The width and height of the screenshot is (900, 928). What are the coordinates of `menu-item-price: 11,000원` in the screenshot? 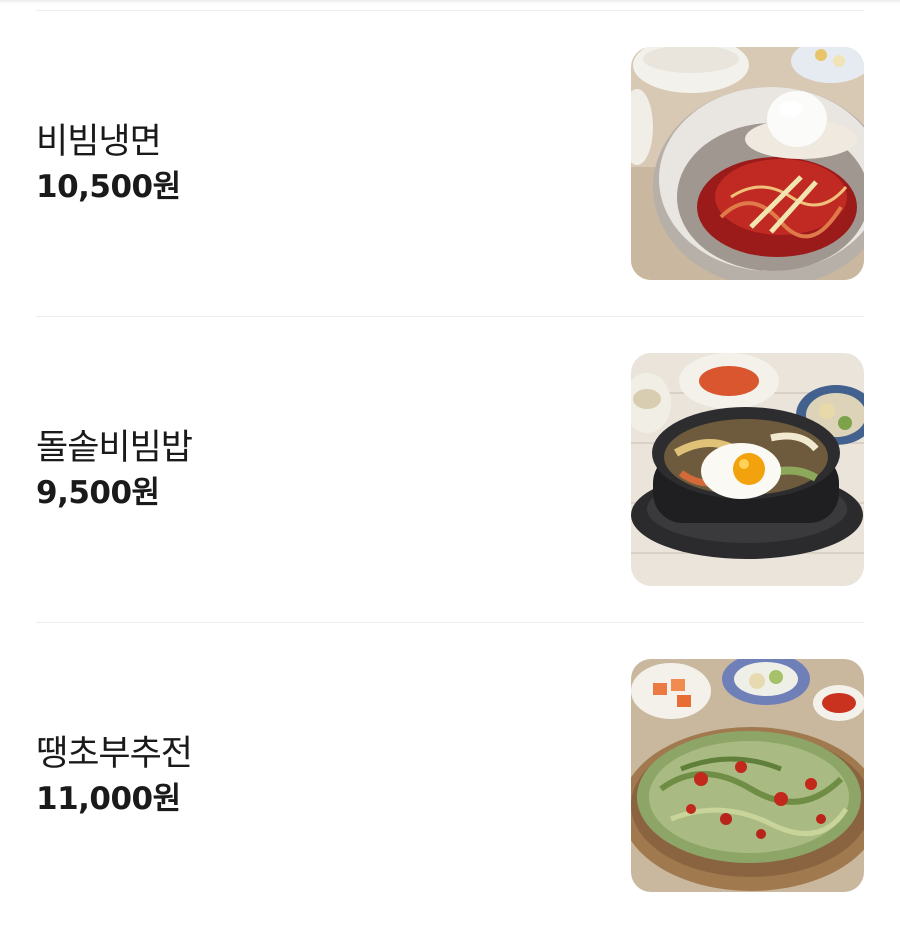 It's located at (108, 798).